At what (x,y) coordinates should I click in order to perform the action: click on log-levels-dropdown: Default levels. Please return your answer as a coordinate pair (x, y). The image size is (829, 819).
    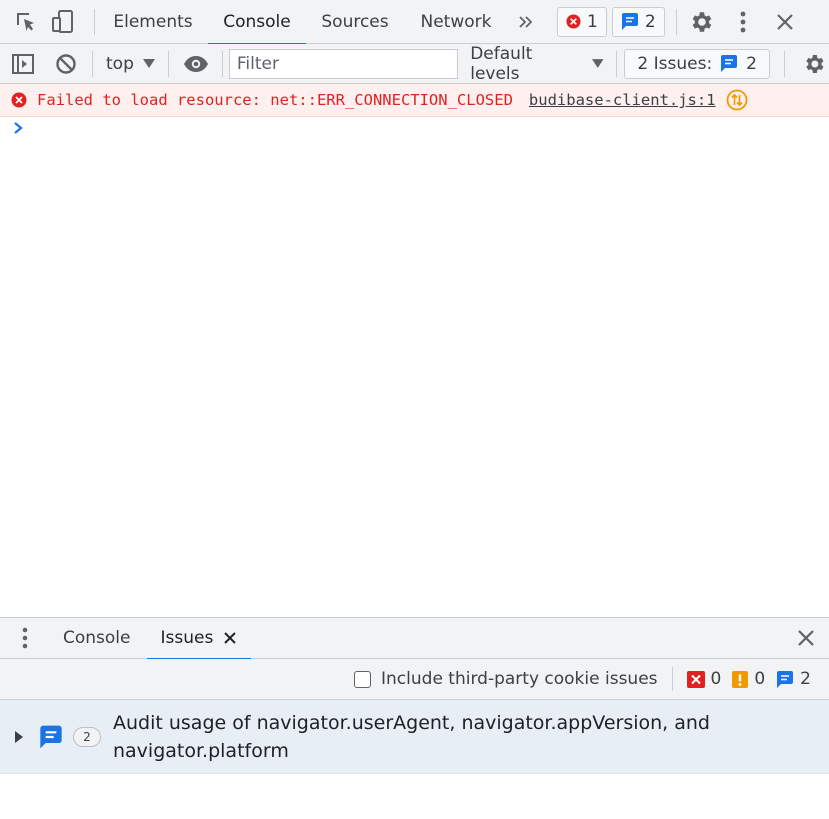
    Looking at the image, I should click on (537, 63).